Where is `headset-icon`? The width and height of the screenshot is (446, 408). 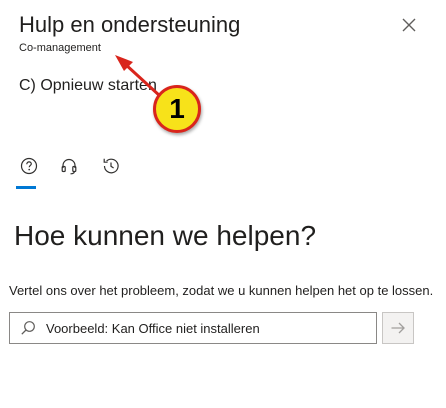 headset-icon is located at coordinates (69, 166).